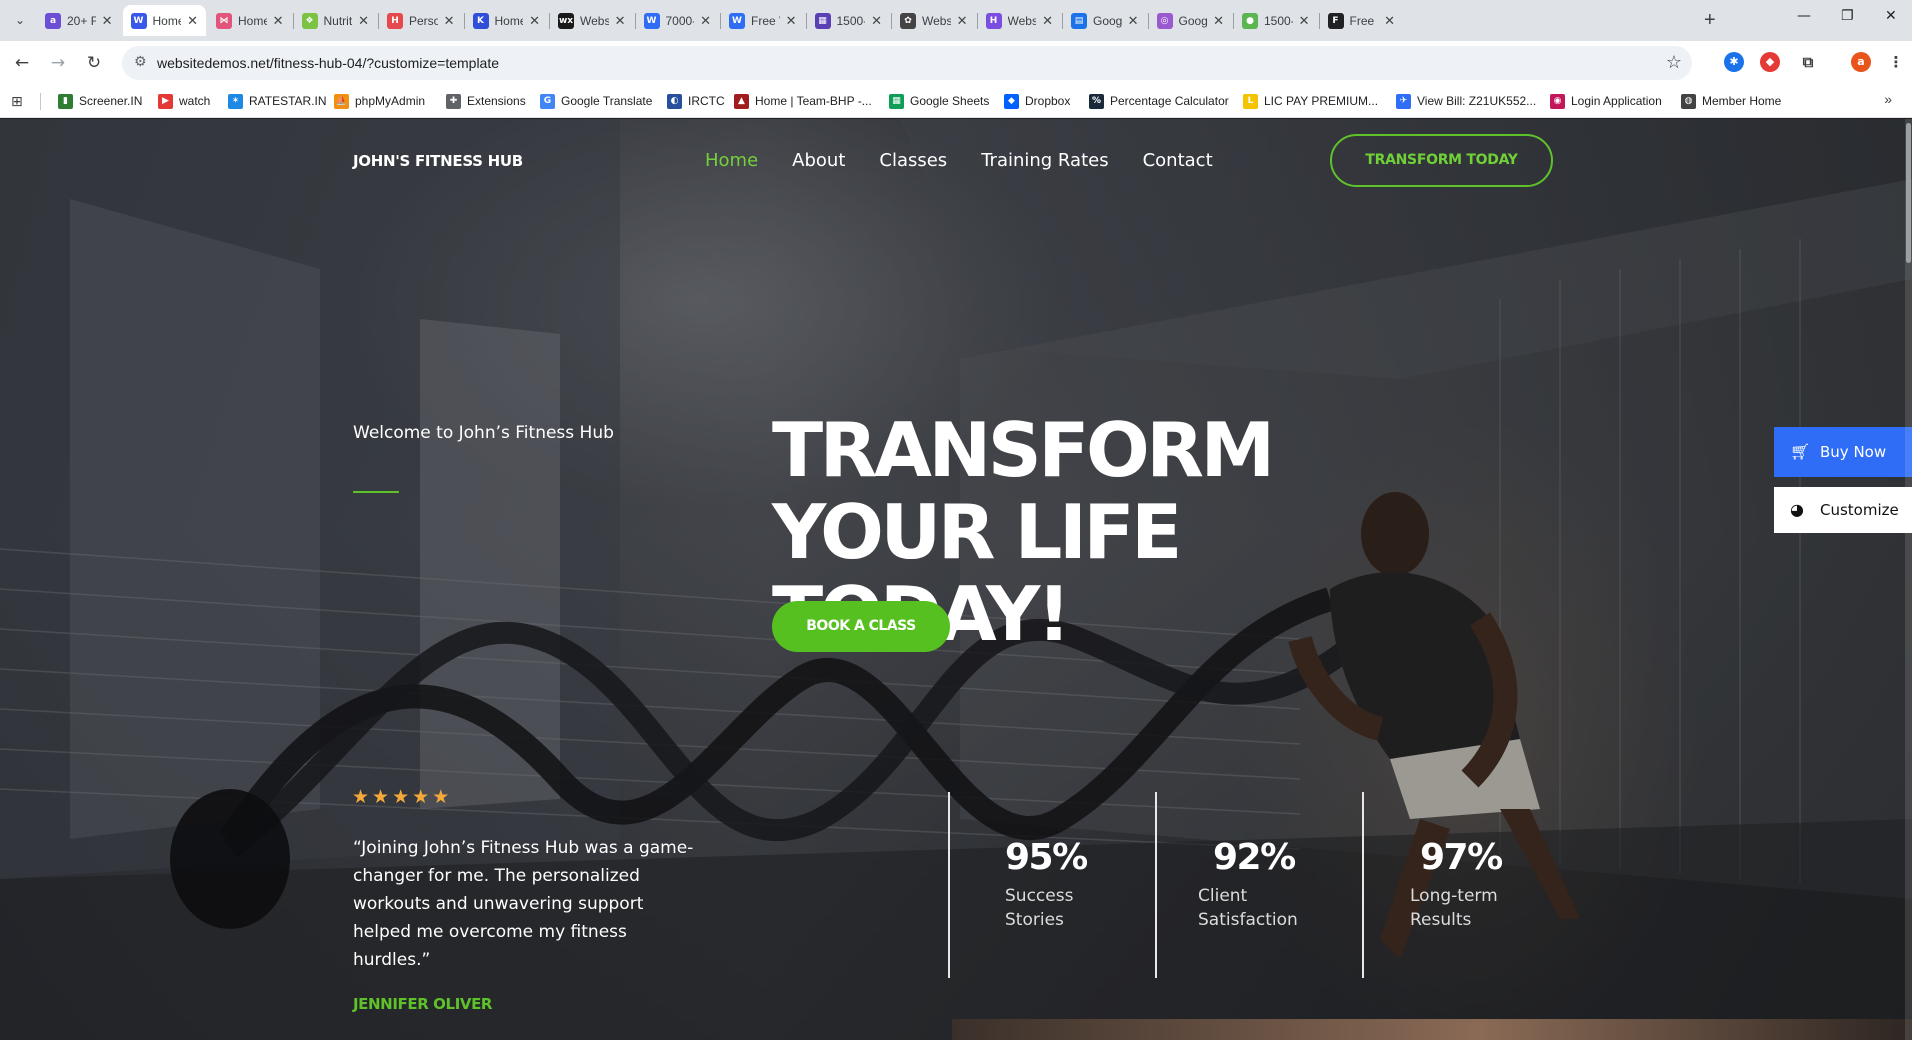  I want to click on browser-tab: ▦ 1500- ✕, so click(849, 20).